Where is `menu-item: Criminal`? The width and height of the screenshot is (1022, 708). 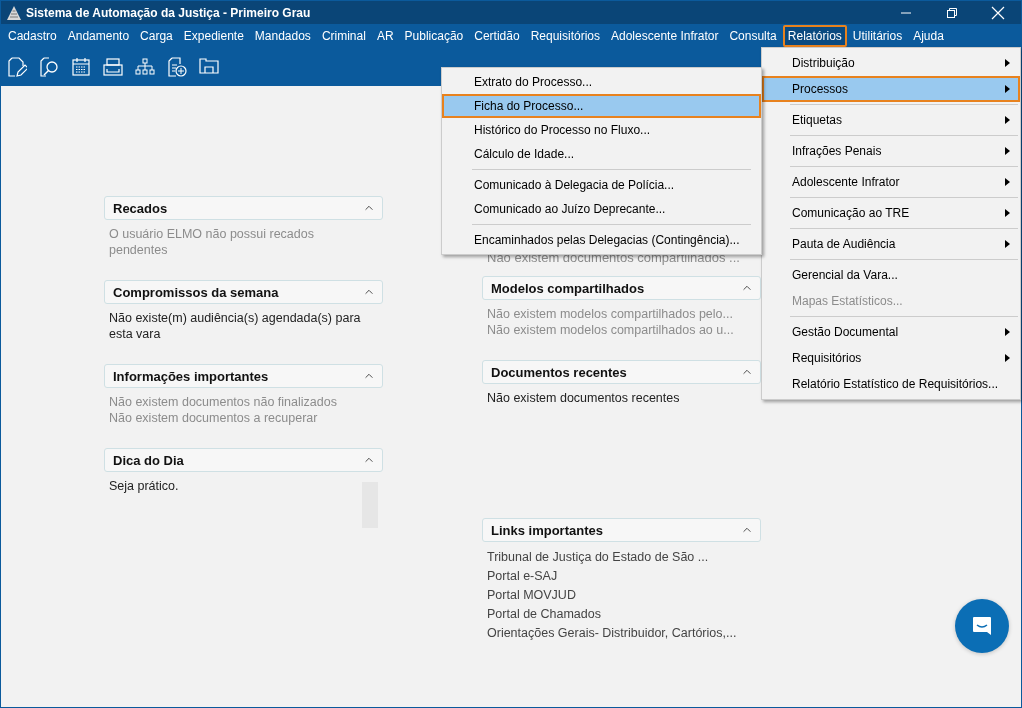 menu-item: Criminal is located at coordinates (343, 35).